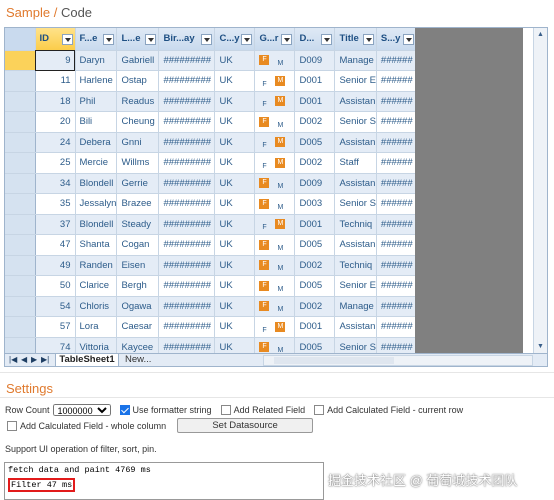 The height and width of the screenshot is (500, 554). I want to click on last-sheet-icon: ▶|, so click(45, 359).